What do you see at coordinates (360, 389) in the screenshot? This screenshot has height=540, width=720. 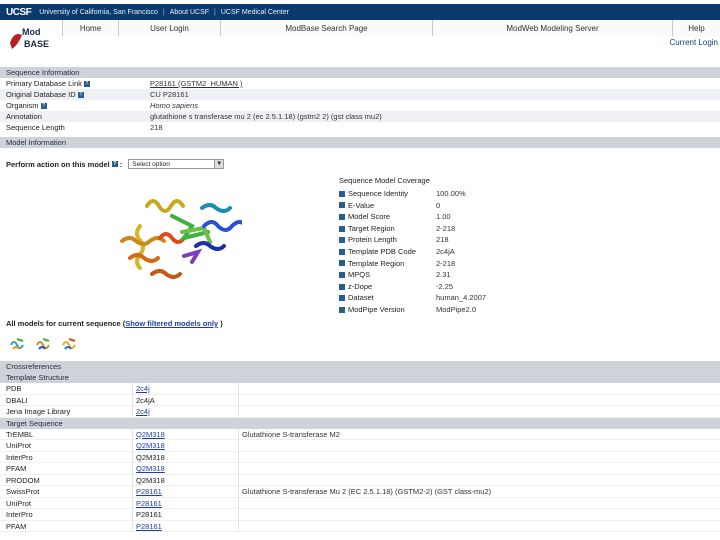 I see `table-row: PDB 2c4j` at bounding box center [360, 389].